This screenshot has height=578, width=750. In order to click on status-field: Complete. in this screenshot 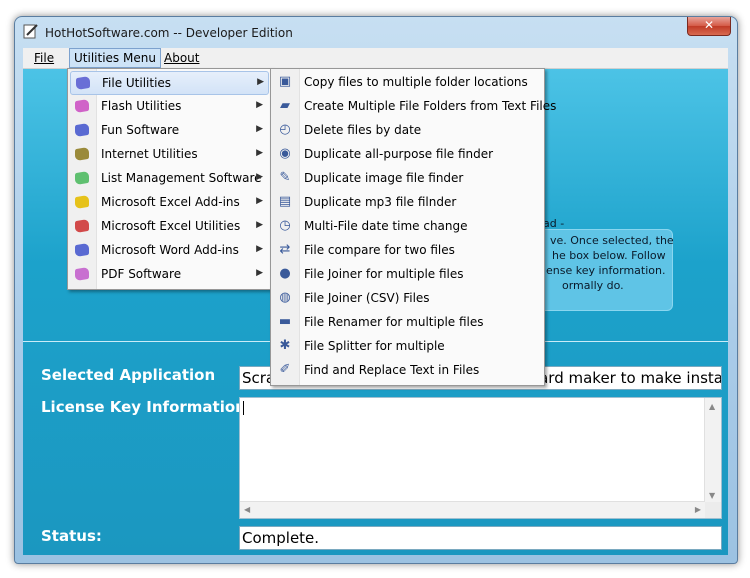, I will do `click(480, 538)`.